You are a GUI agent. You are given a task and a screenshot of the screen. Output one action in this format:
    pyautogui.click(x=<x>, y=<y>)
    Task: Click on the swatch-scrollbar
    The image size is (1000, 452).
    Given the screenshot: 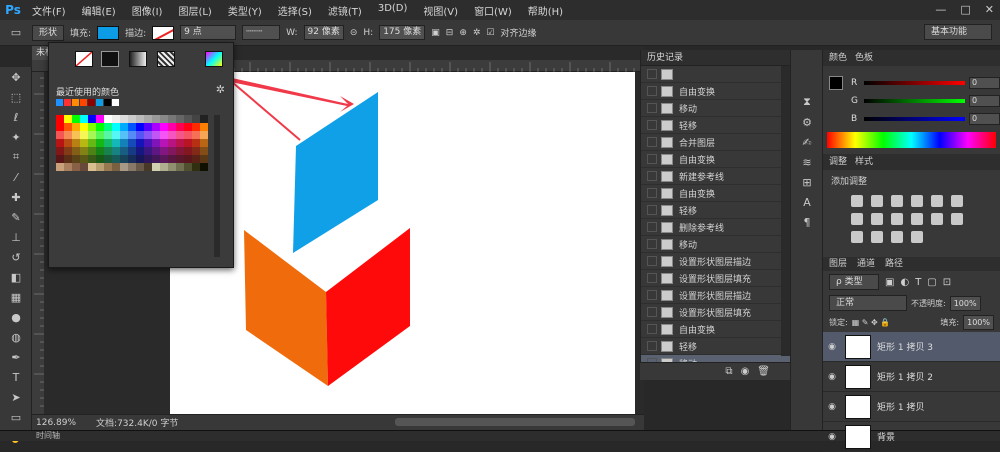 What is the action you would take?
    pyautogui.click(x=217, y=186)
    